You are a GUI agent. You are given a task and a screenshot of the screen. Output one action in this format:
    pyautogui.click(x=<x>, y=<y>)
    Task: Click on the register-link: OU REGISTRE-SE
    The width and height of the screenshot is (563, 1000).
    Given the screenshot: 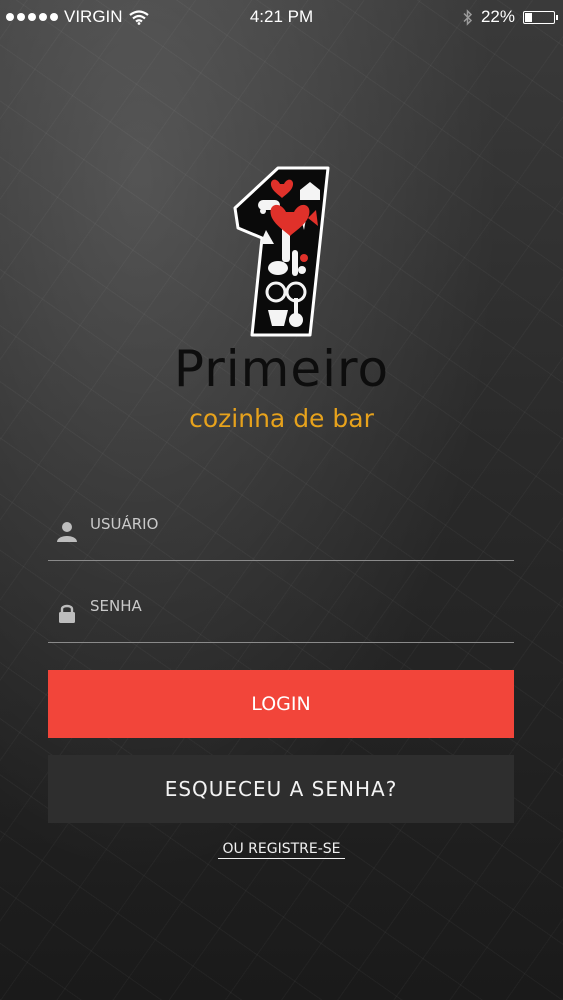 What is the action you would take?
    pyautogui.click(x=281, y=850)
    